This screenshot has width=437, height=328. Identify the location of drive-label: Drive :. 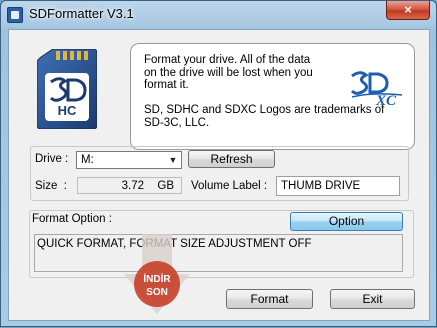
(52, 159).